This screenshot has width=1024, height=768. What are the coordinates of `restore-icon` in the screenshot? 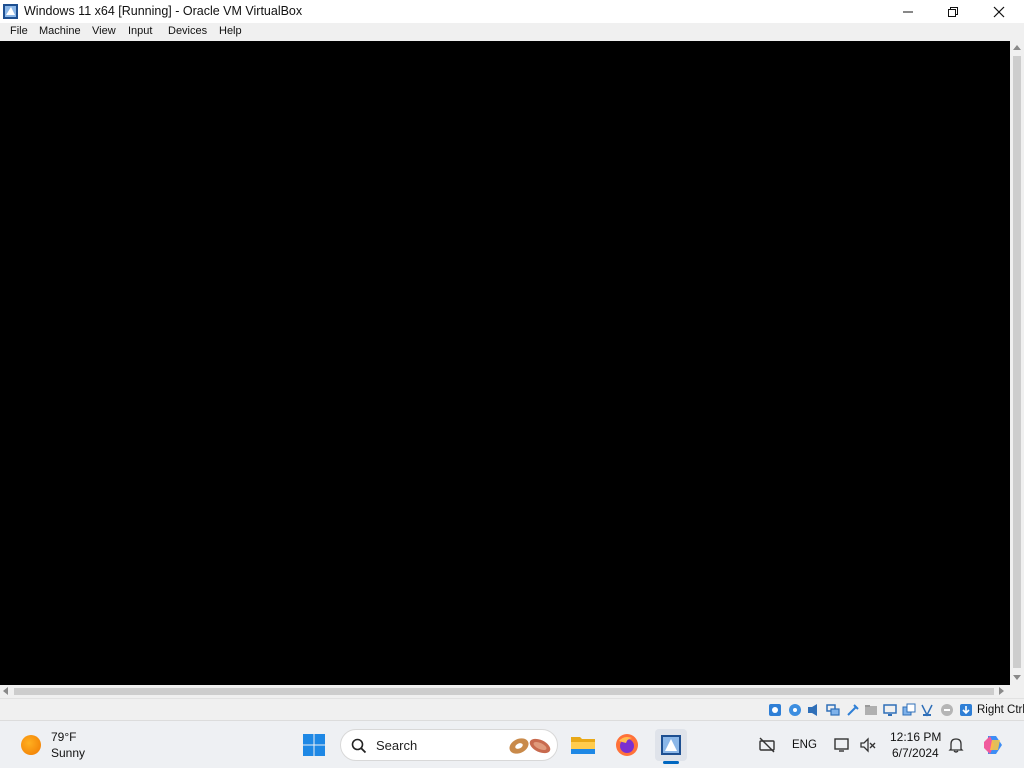 It's located at (953, 11).